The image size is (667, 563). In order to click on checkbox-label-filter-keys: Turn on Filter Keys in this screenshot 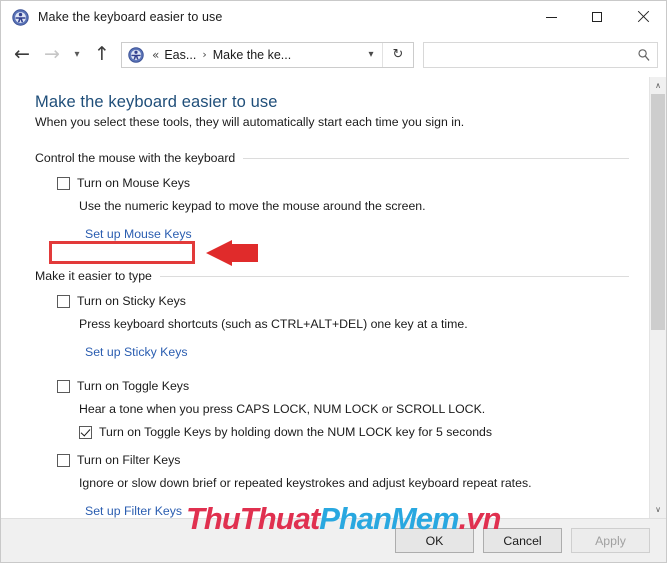, I will do `click(129, 460)`.